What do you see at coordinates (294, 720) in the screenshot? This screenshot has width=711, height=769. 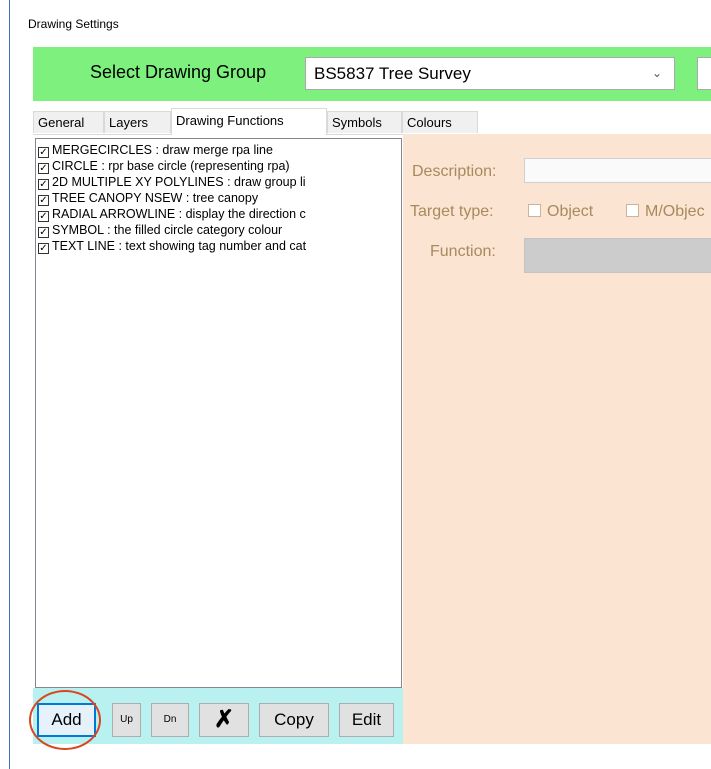 I see `copy-button: Copy` at bounding box center [294, 720].